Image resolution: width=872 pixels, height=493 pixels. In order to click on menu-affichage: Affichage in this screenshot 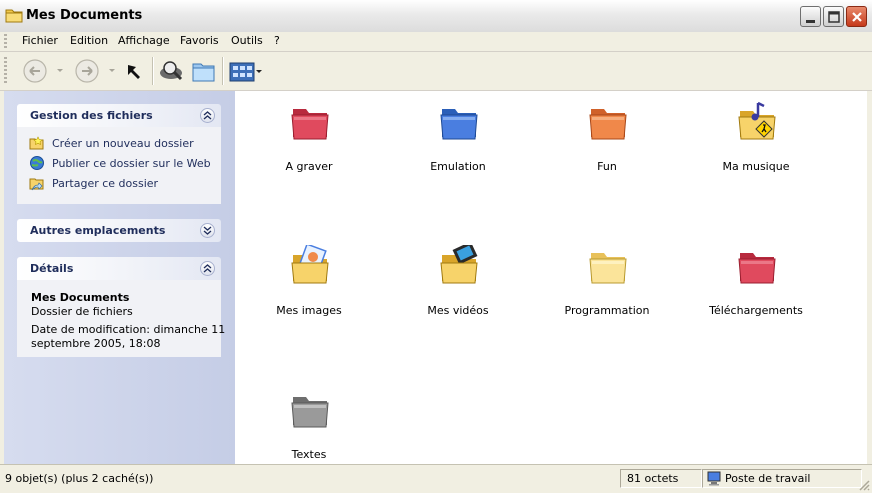, I will do `click(144, 40)`.